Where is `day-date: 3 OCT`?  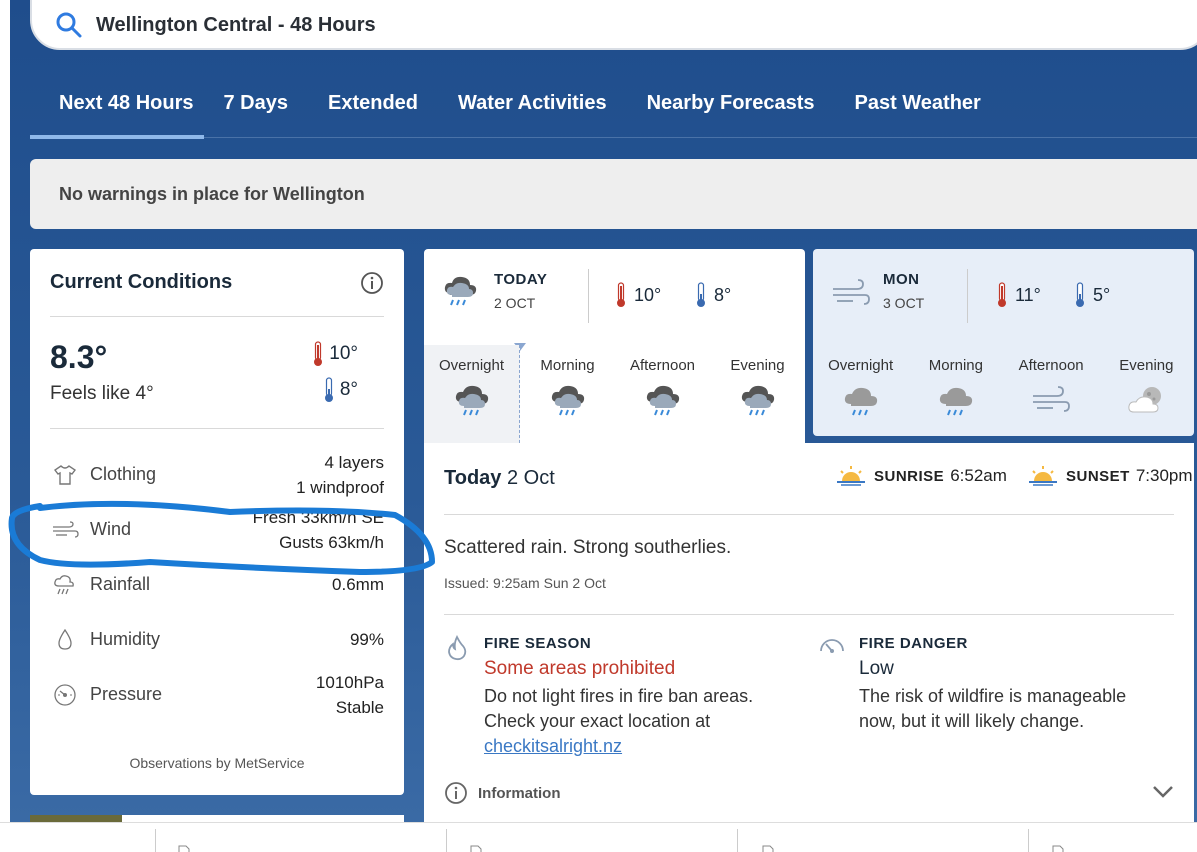
day-date: 3 OCT is located at coordinates (904, 303).